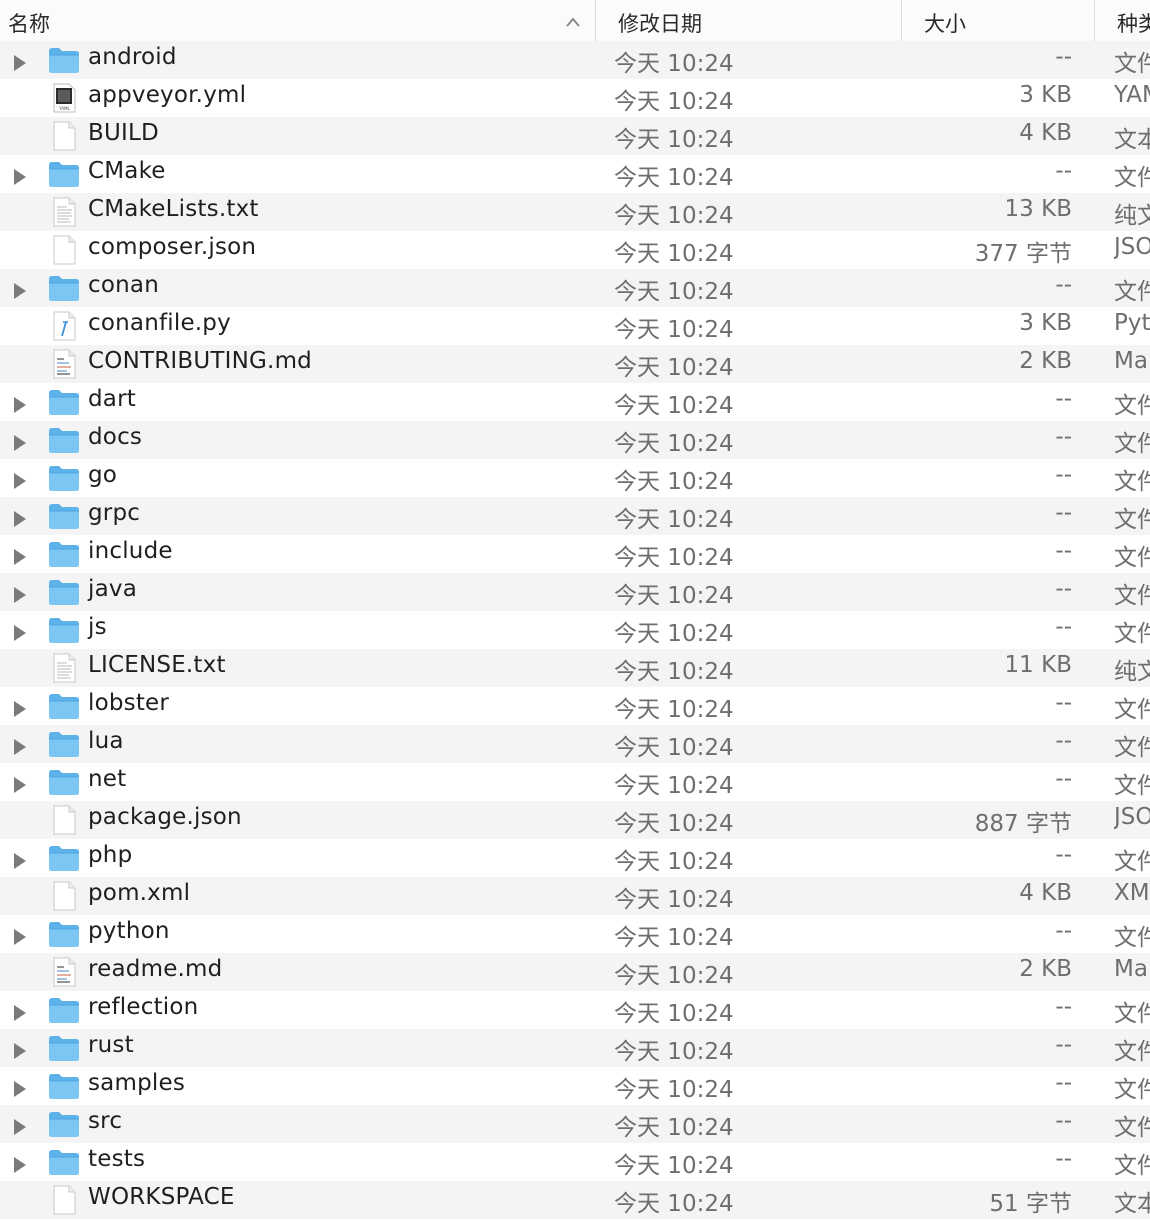  Describe the element at coordinates (143, 1007) in the screenshot. I see `file-name: reflection` at that location.